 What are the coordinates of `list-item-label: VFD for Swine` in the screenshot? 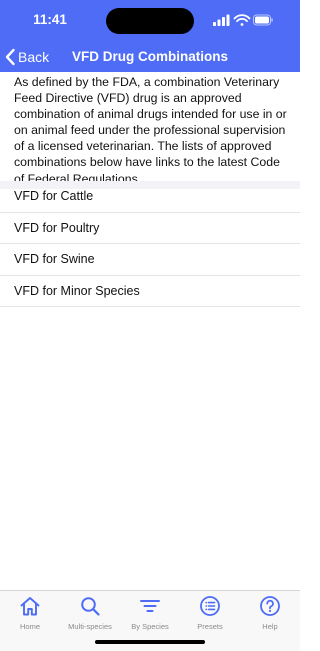 It's located at (54, 259).